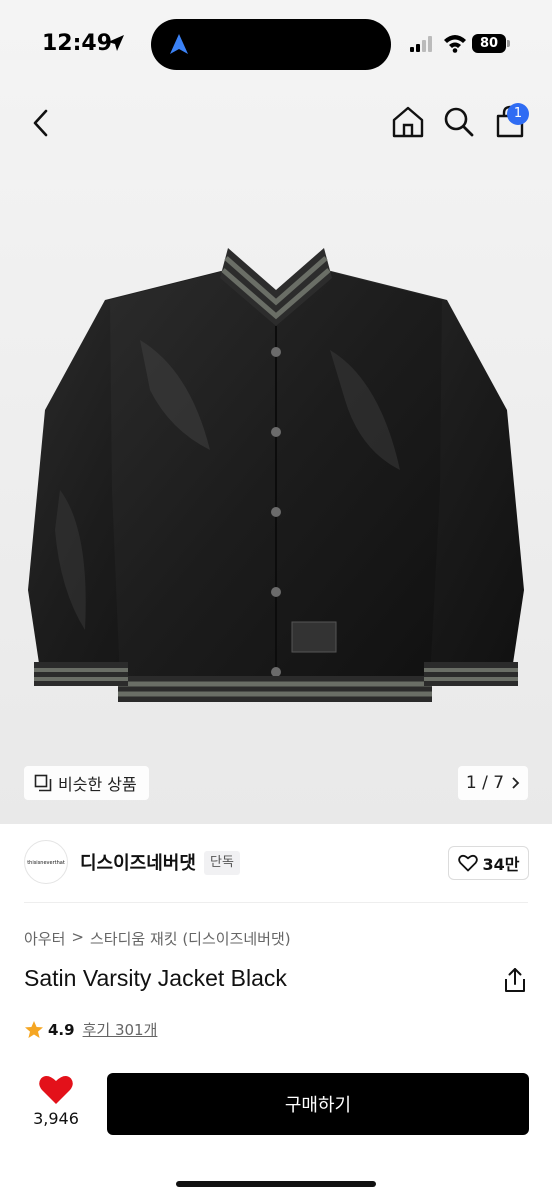 This screenshot has width=552, height=1200. What do you see at coordinates (459, 122) in the screenshot?
I see `search-icon` at bounding box center [459, 122].